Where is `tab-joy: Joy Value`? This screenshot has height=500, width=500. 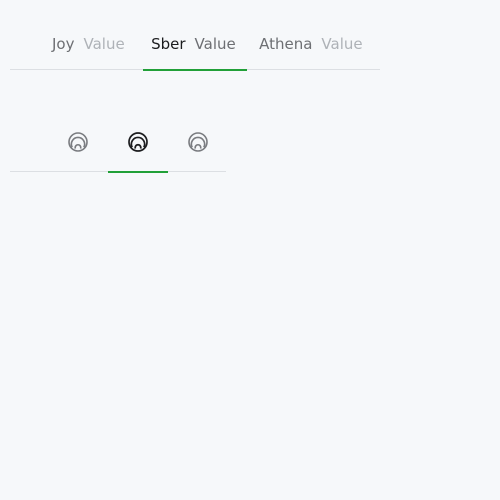 tab-joy: Joy Value is located at coordinates (78, 48).